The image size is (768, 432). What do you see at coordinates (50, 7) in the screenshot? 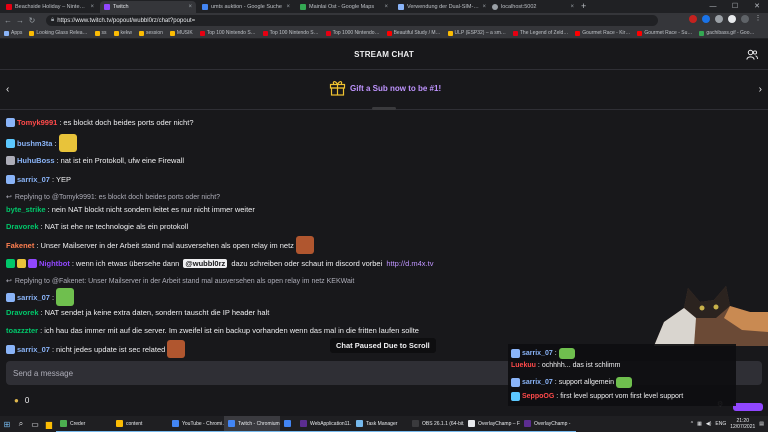
I see `tab-beachside: Beachside Holiday – Ninten… ×` at bounding box center [50, 7].